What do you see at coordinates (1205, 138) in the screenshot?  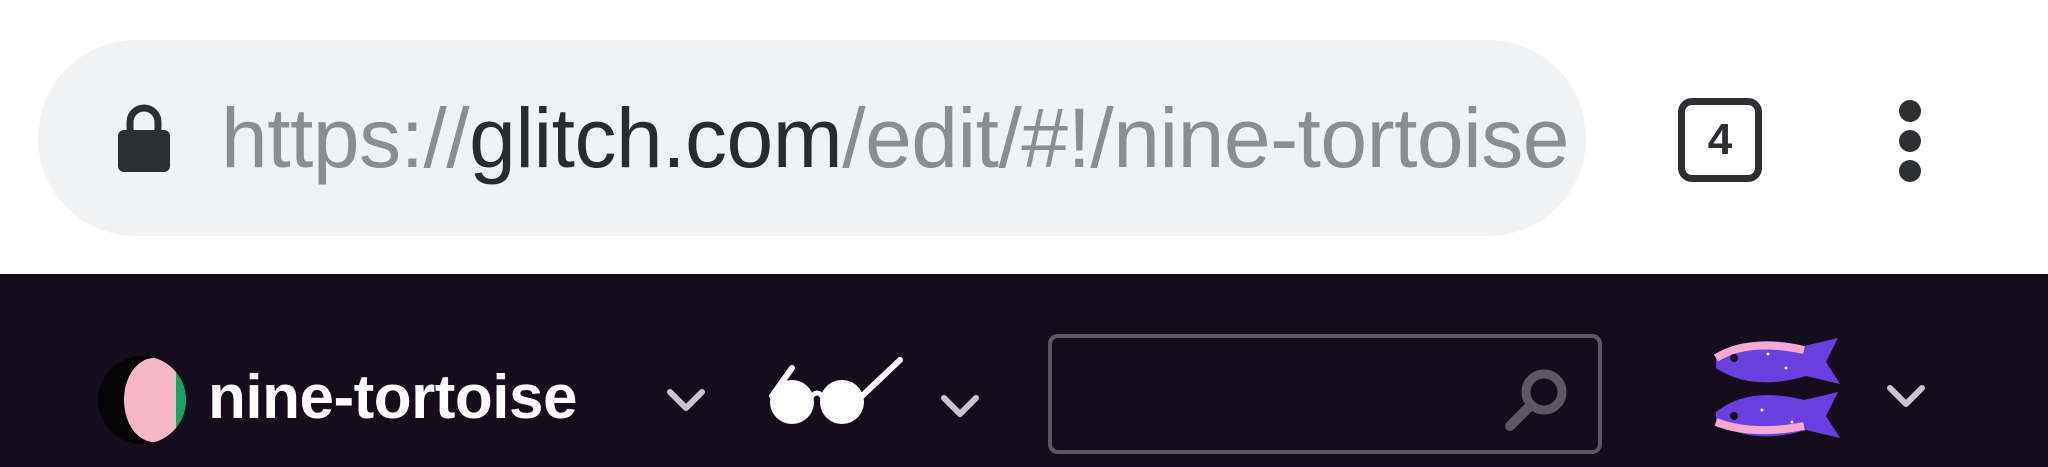 I see `url-path: /edit/#!/nine-tortoise` at bounding box center [1205, 138].